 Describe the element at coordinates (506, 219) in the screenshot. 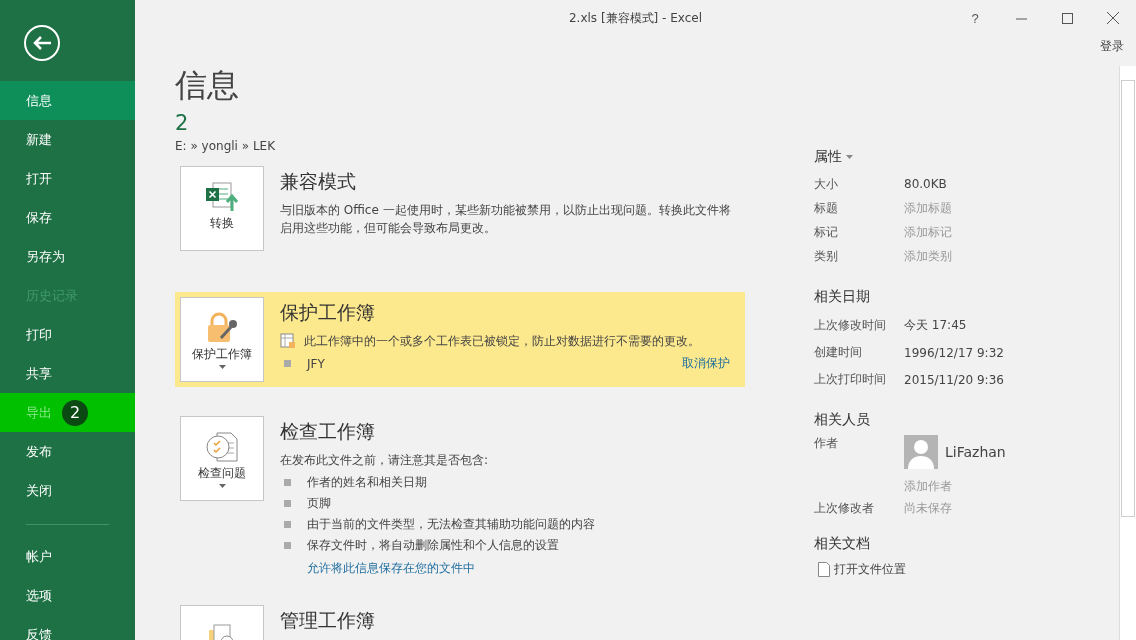

I see `section-description: 与旧版本的 Office 一起使用时，某些新功能被禁用，以防止出现问题。转换此文件将启用这些功能，但可能会导致布局更改。` at that location.